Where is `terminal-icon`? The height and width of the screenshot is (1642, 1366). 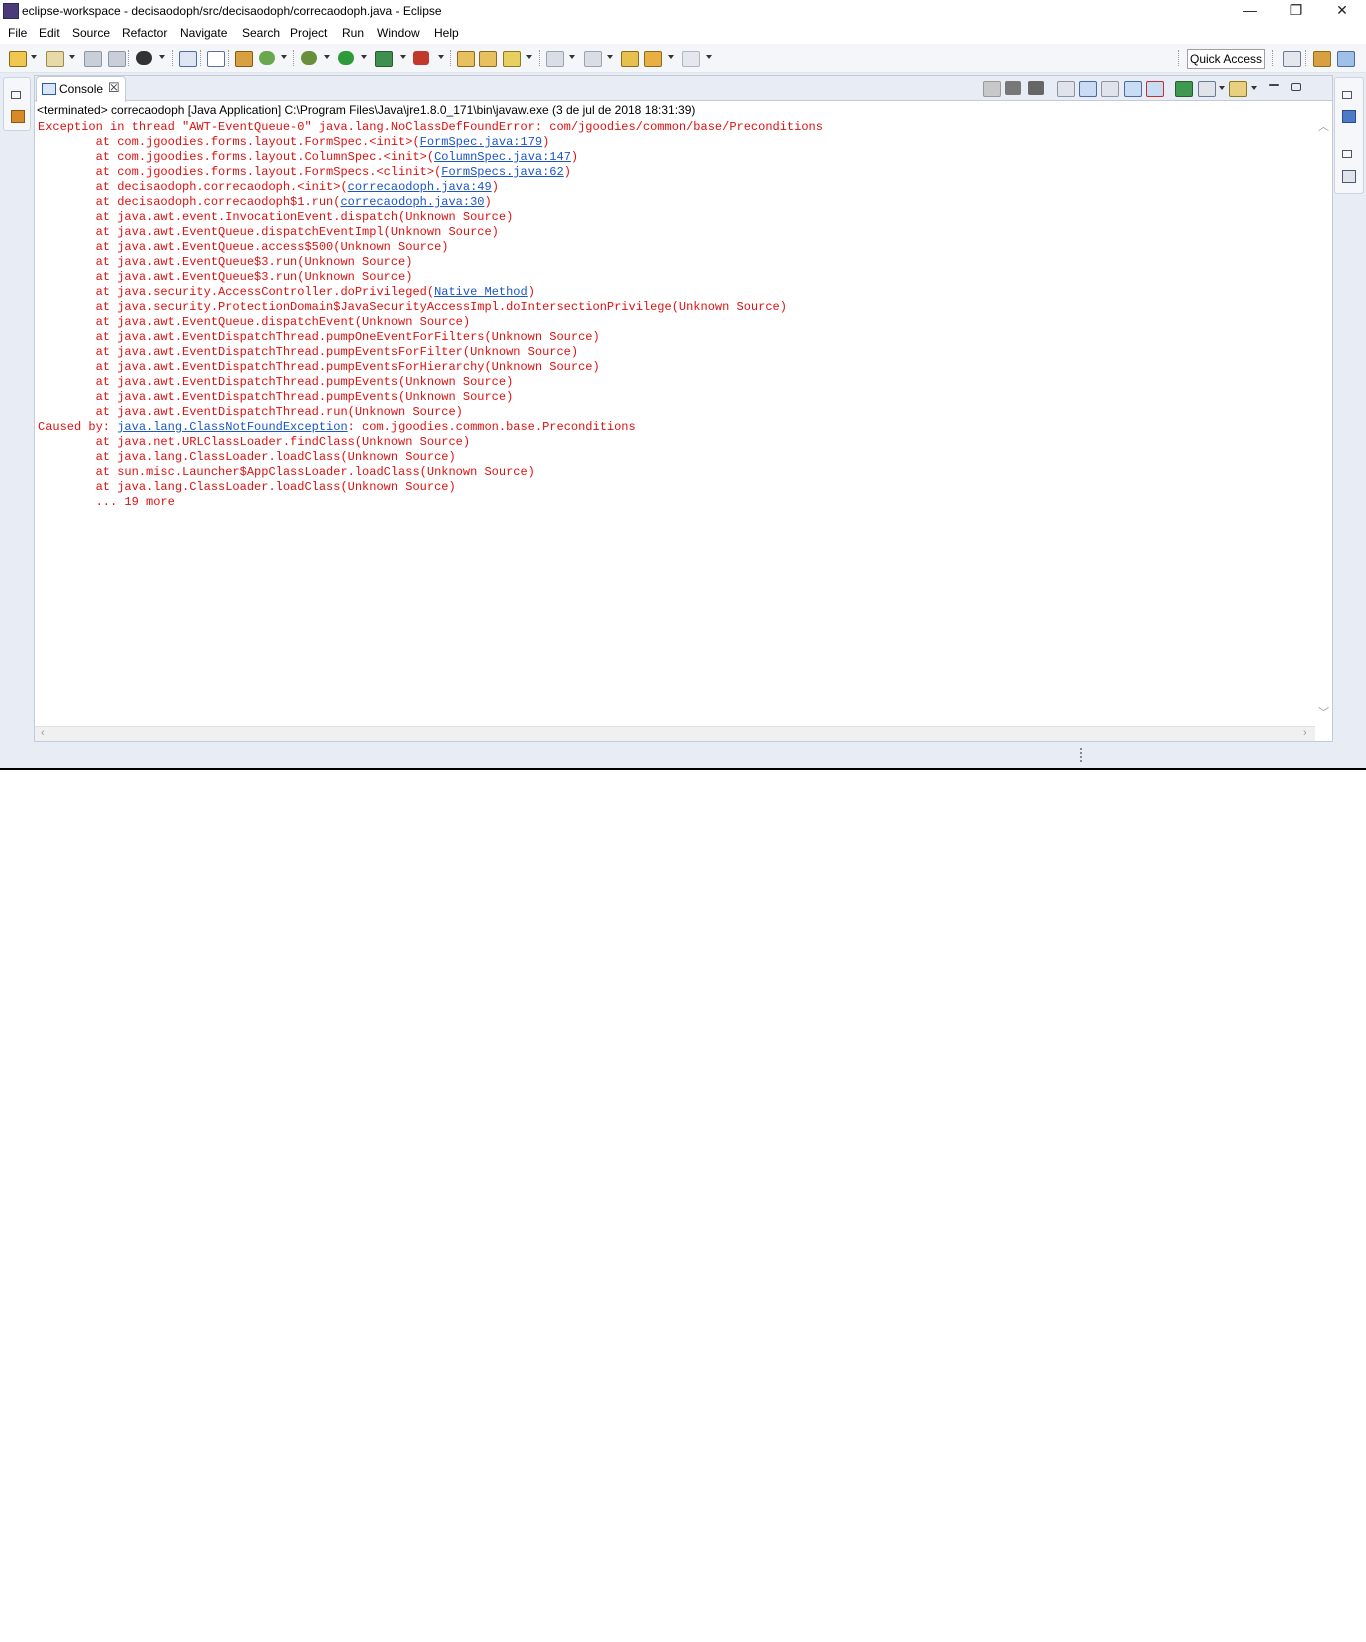 terminal-icon is located at coordinates (188, 59).